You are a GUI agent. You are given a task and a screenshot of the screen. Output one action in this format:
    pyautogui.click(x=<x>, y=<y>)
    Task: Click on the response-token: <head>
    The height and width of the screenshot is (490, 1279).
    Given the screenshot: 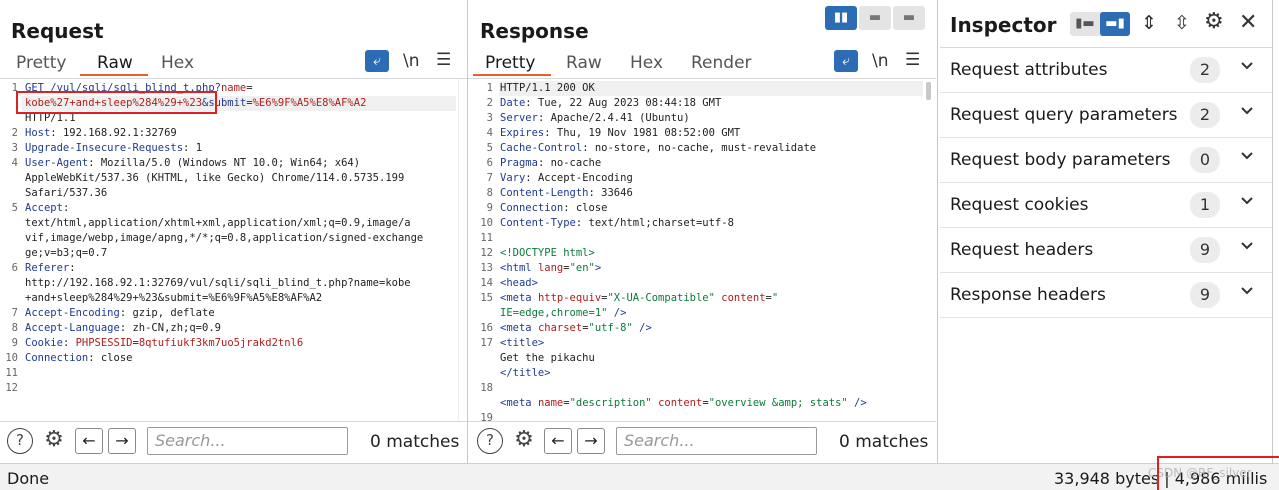 What is the action you would take?
    pyautogui.click(x=519, y=283)
    